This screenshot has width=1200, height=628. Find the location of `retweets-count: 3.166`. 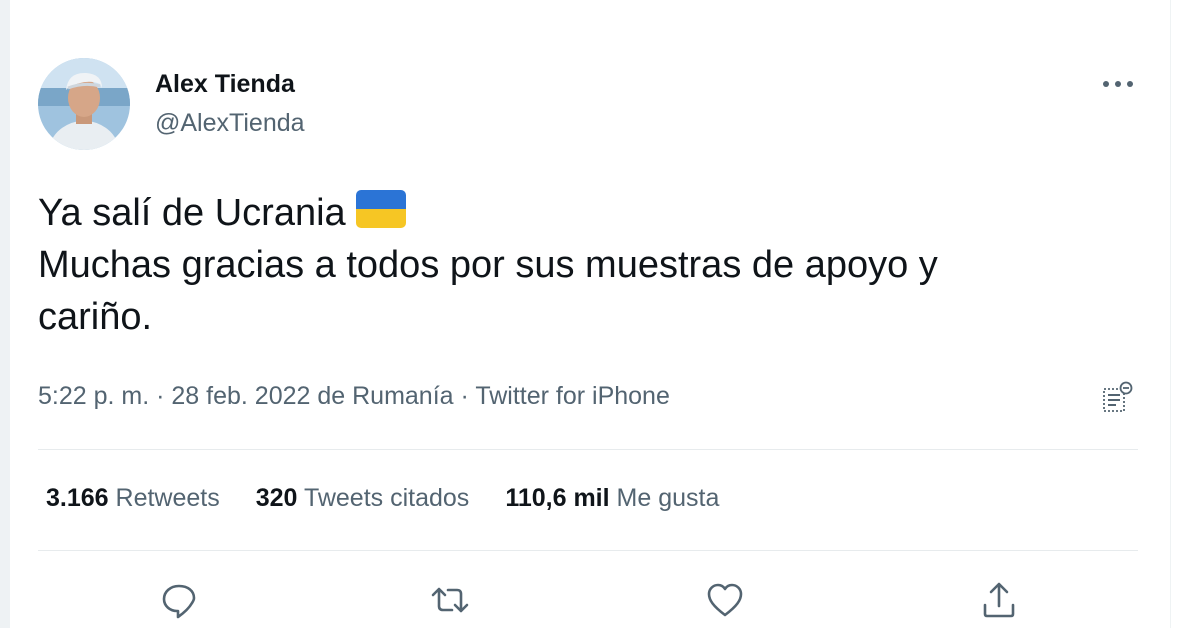

retweets-count: 3.166 is located at coordinates (77, 498).